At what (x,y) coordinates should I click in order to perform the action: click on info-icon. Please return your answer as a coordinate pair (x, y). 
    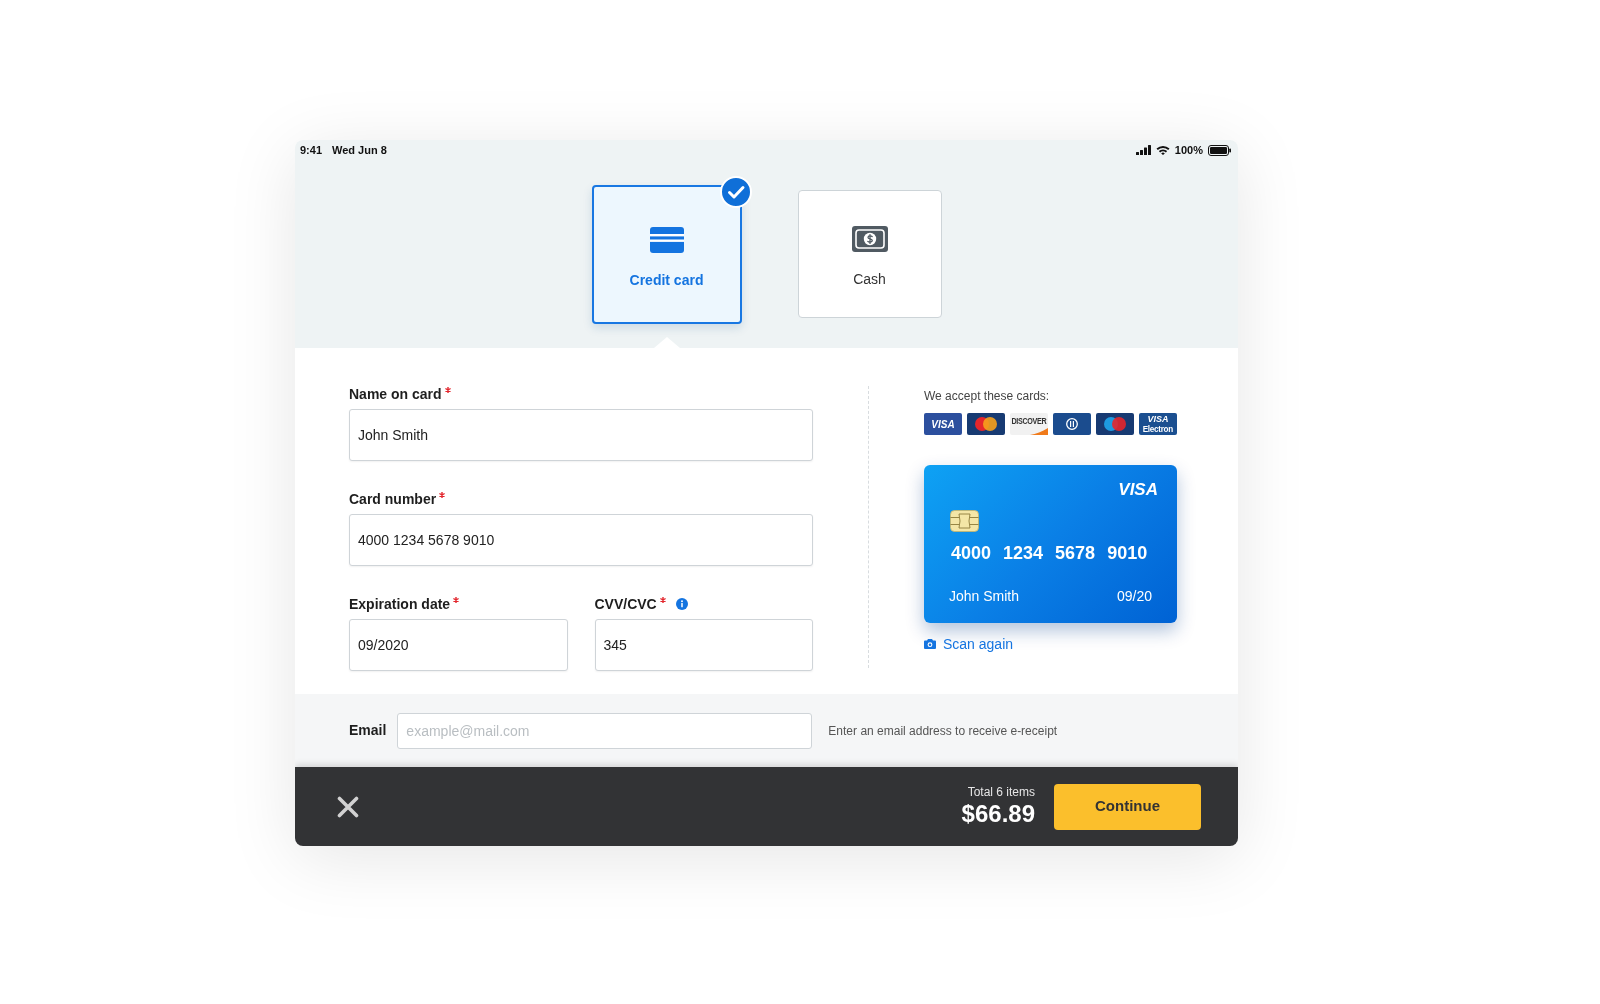
    Looking at the image, I should click on (681, 604).